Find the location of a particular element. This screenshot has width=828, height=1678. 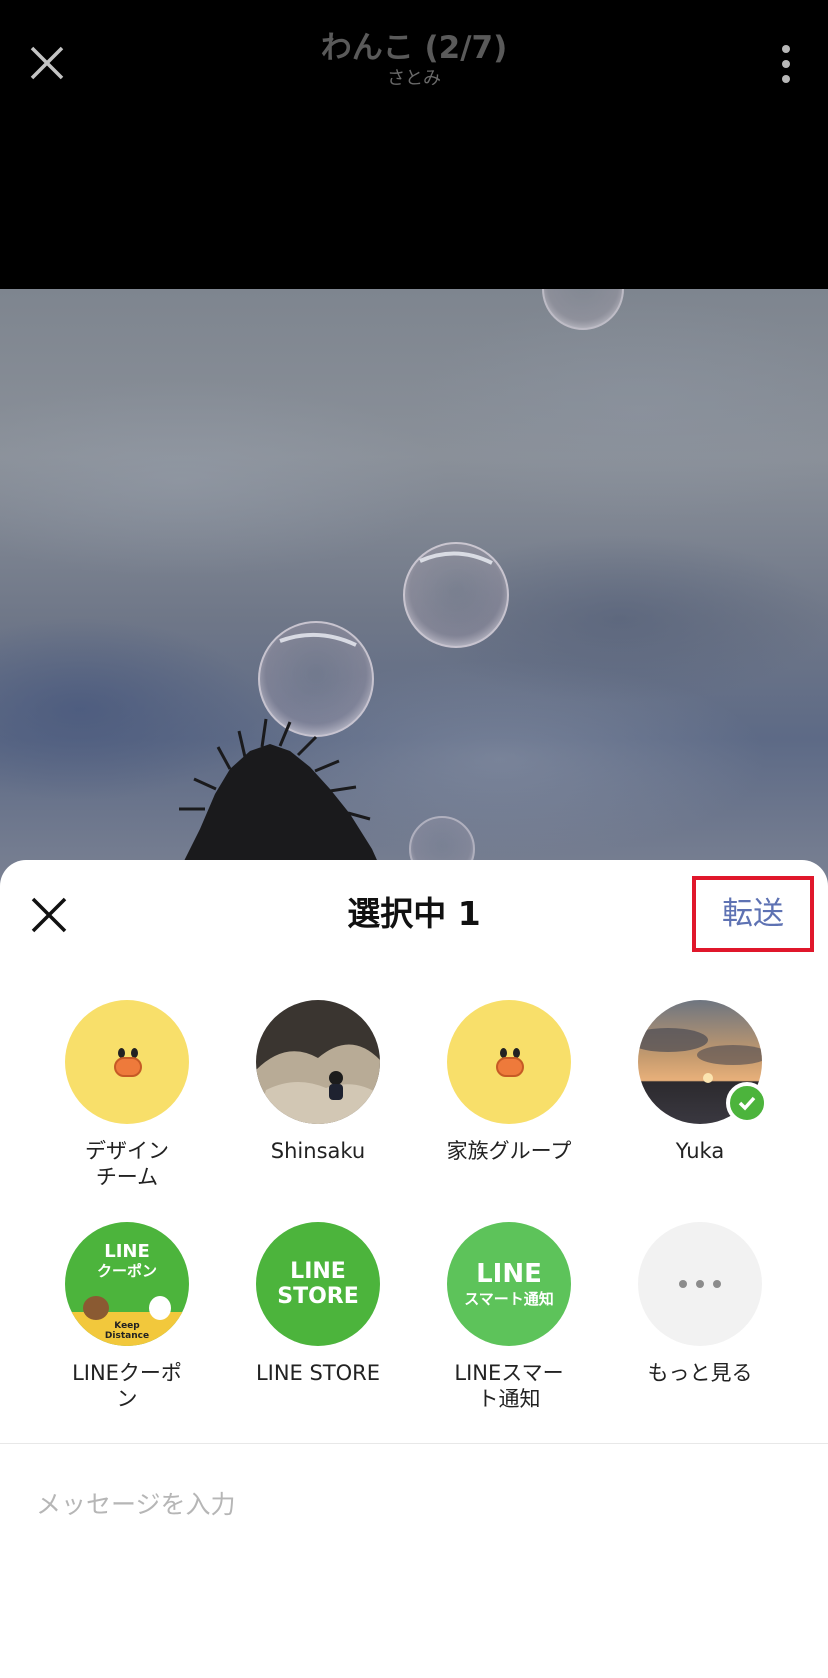

forward-button: 転送 is located at coordinates (753, 914).